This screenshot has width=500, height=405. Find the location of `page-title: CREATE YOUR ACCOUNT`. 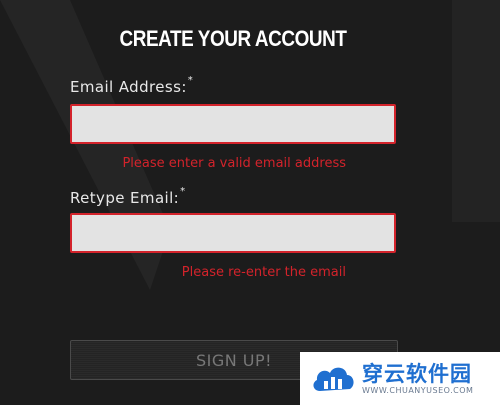

page-title: CREATE YOUR ACCOUNT is located at coordinates (233, 38).